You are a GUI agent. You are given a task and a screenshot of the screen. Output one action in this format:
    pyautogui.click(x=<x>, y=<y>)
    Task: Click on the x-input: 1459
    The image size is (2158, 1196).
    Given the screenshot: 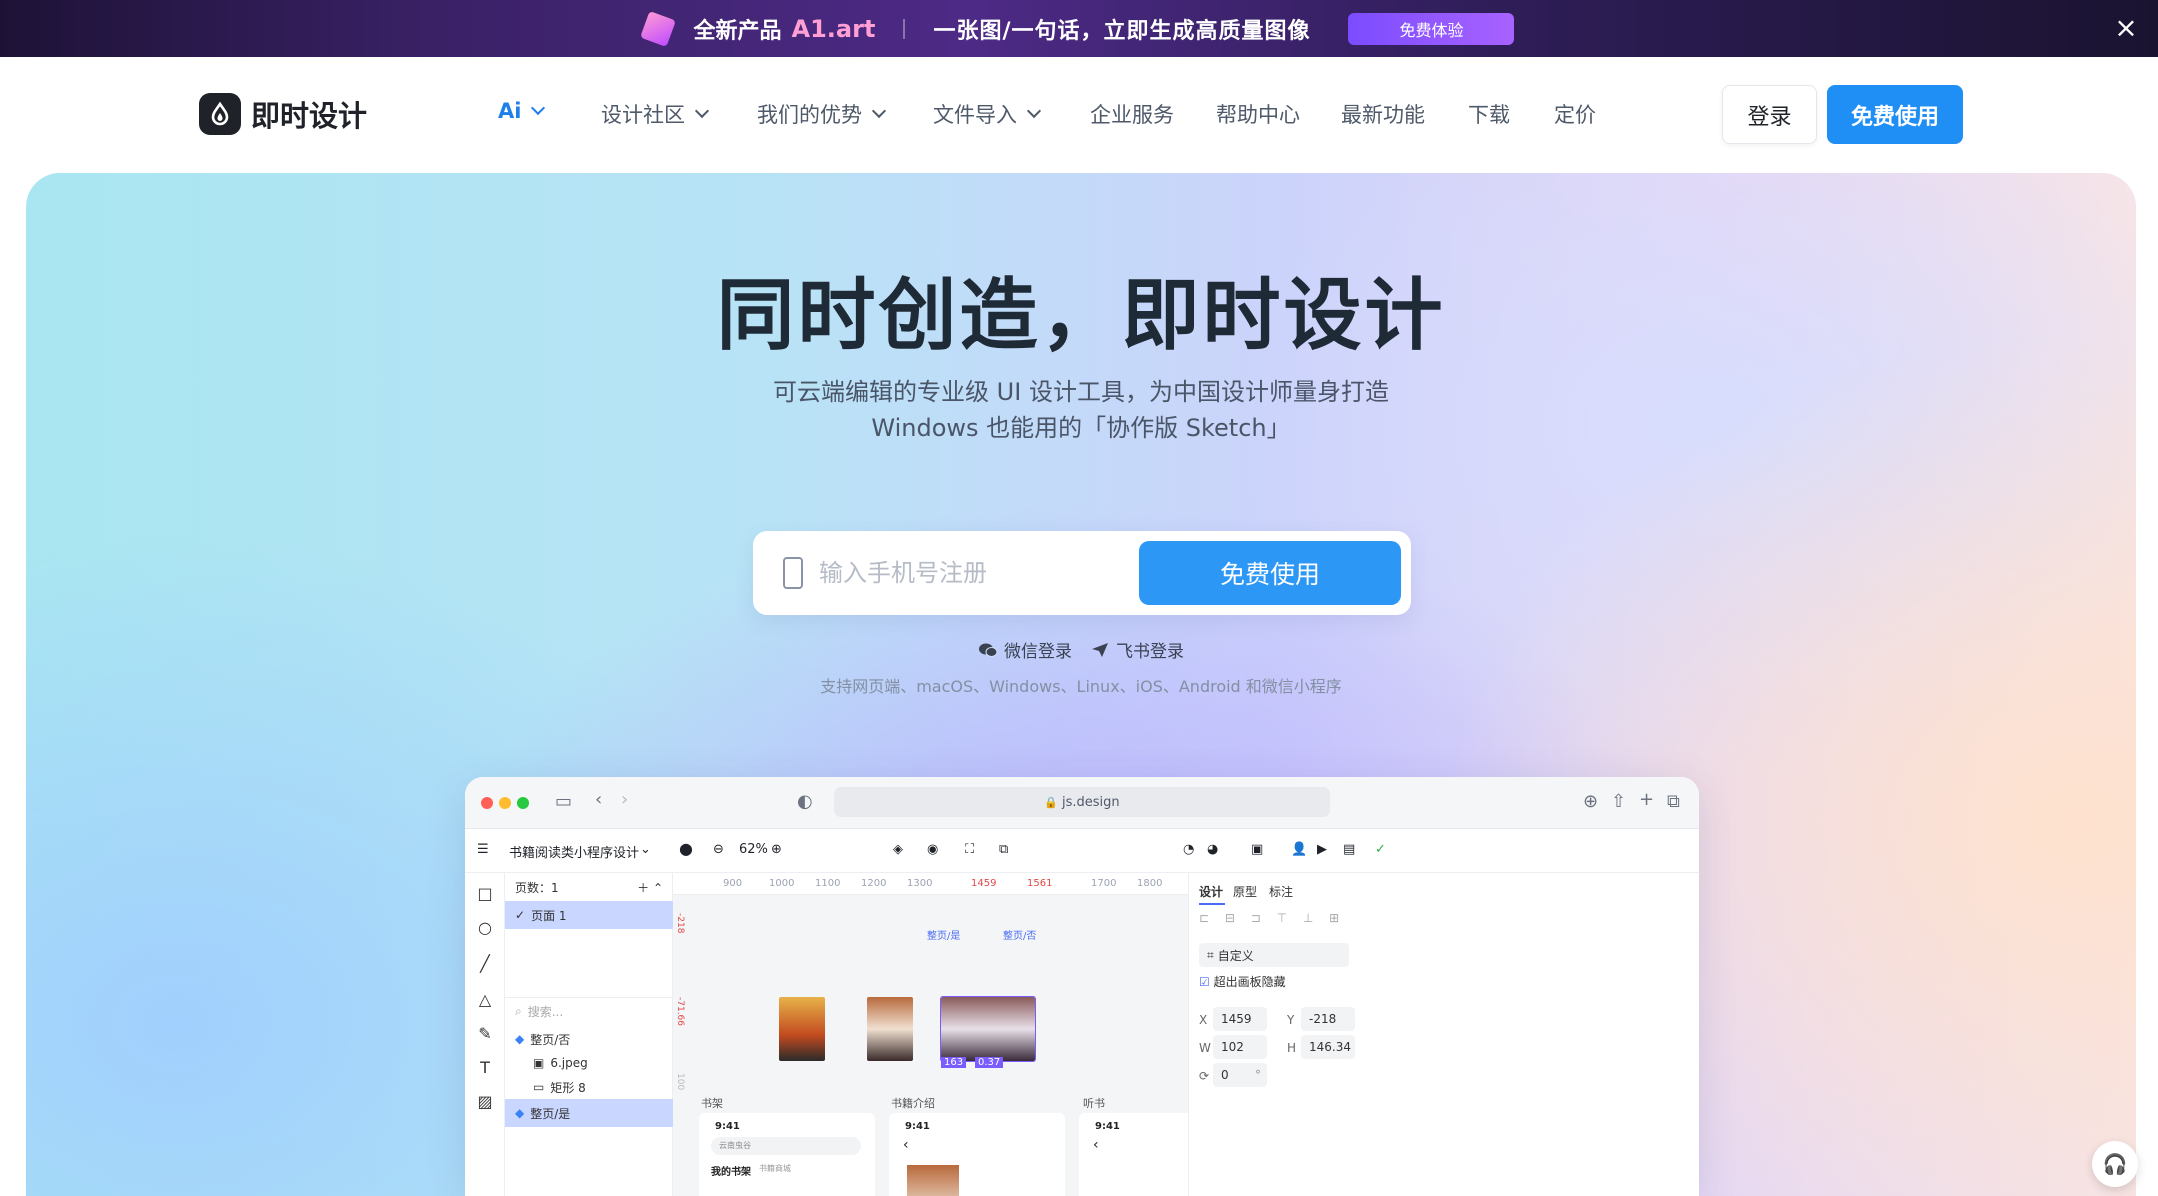 What is the action you would take?
    pyautogui.click(x=1240, y=1019)
    